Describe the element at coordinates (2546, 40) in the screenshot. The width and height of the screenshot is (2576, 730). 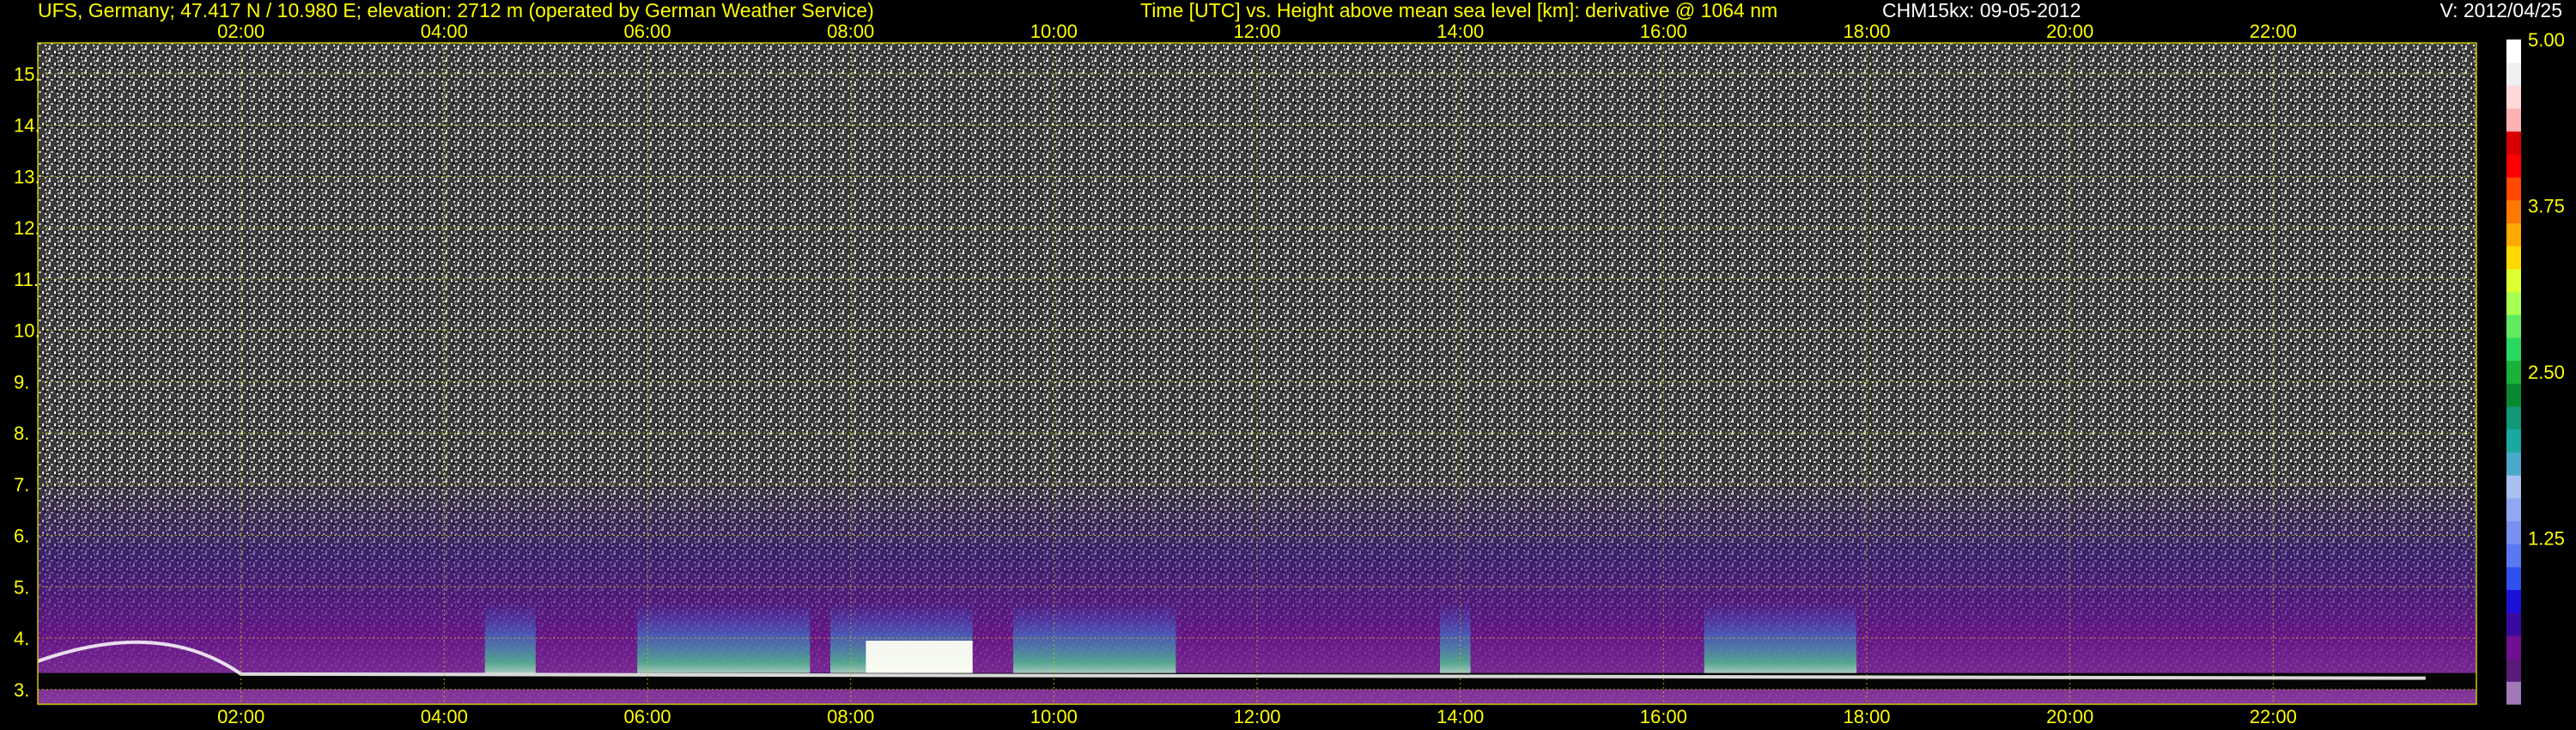
I see `colorbar-tick-label: 5.00` at that location.